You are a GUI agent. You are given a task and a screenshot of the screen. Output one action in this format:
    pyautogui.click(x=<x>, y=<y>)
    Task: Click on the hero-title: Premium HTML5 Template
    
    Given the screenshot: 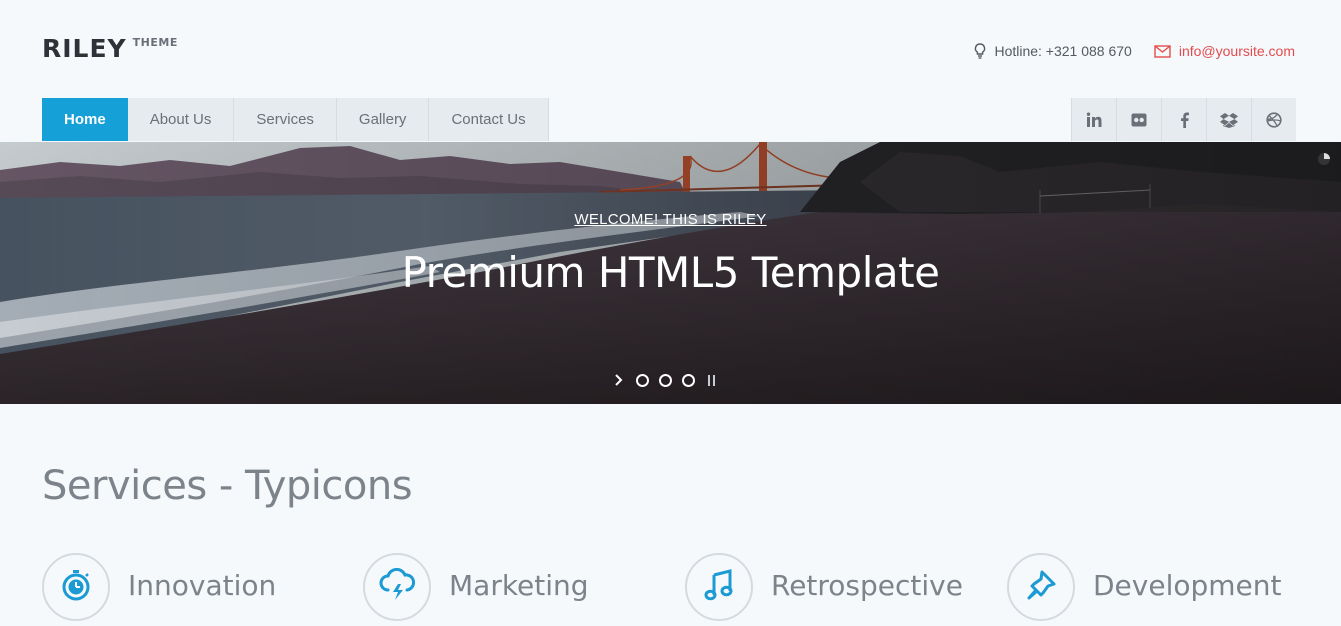 What is the action you would take?
    pyautogui.click(x=670, y=272)
    